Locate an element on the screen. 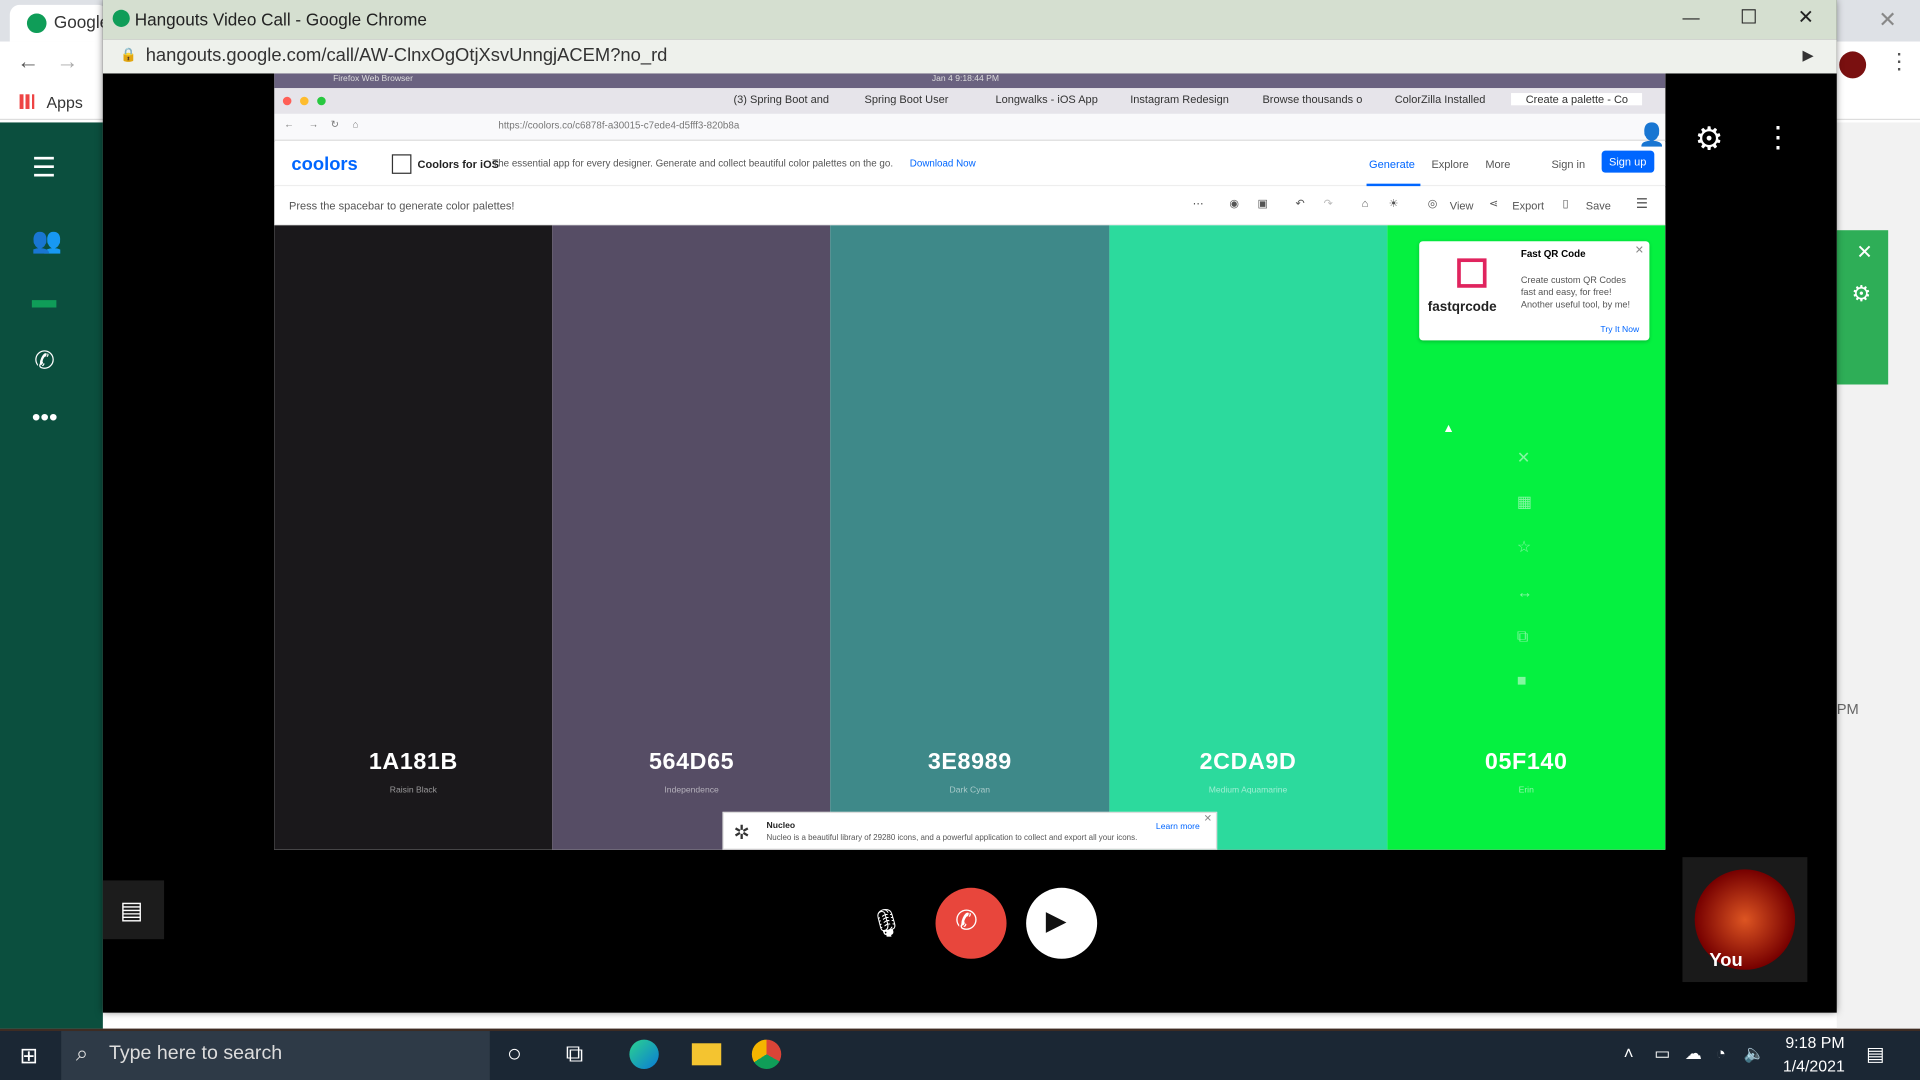 This screenshot has width=1920, height=1080. bookmark-icon: ▯ is located at coordinates (1565, 203).